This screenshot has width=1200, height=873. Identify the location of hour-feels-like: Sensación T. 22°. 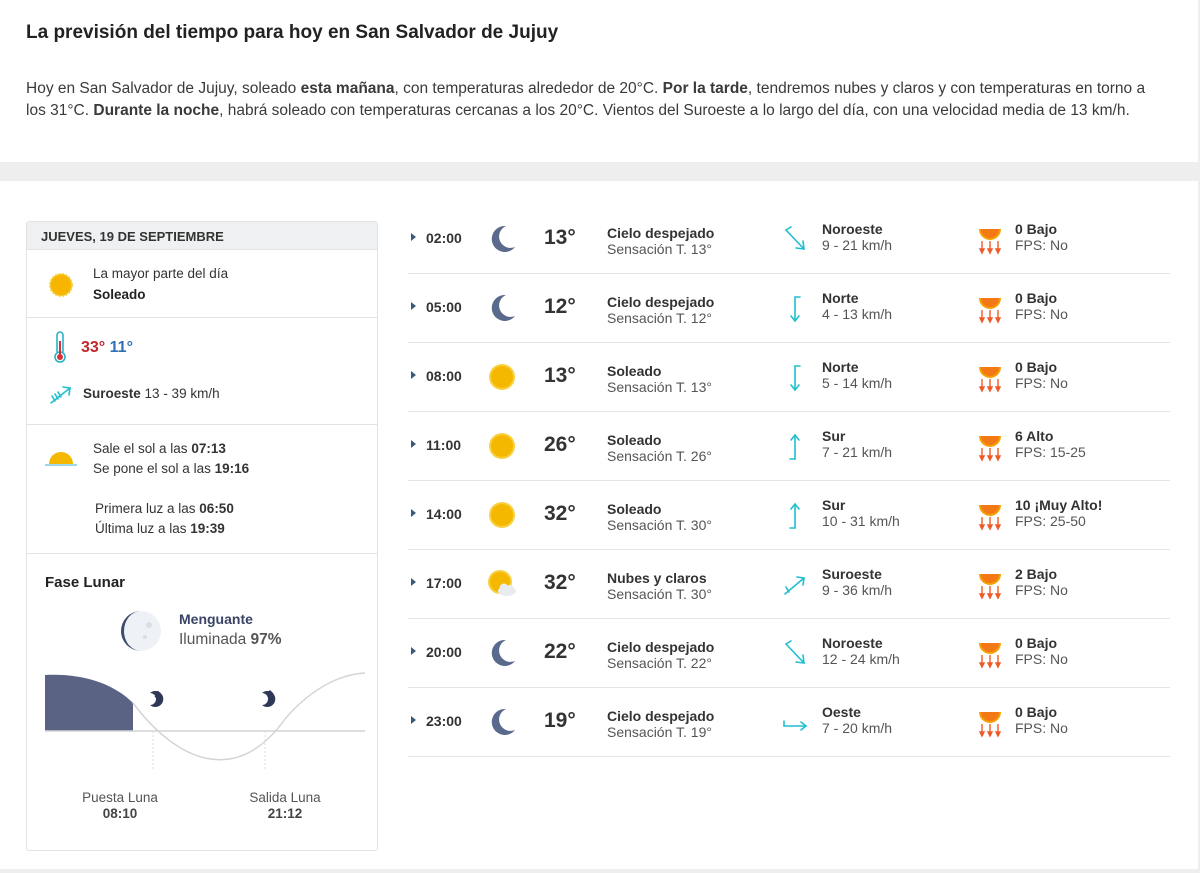
(659, 663).